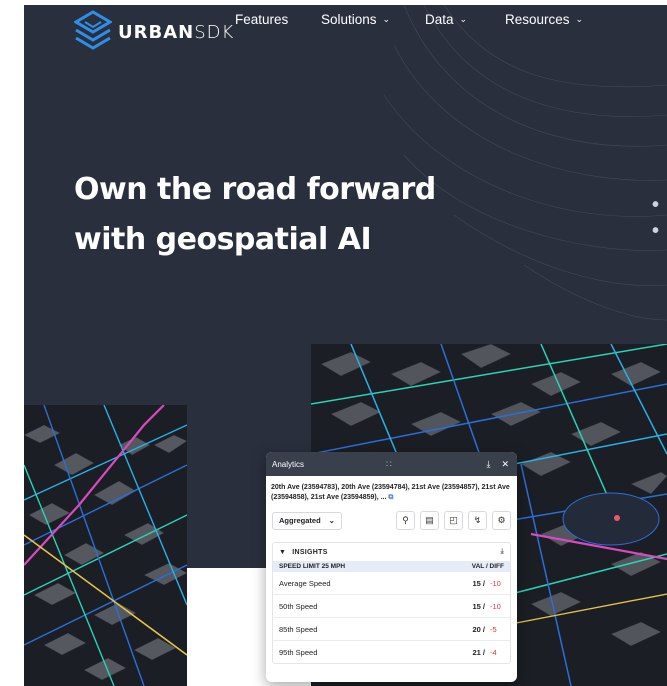 The width and height of the screenshot is (667, 686). Describe the element at coordinates (391, 652) in the screenshot. I see `metric-row: 95th Speed 21 / -4` at that location.